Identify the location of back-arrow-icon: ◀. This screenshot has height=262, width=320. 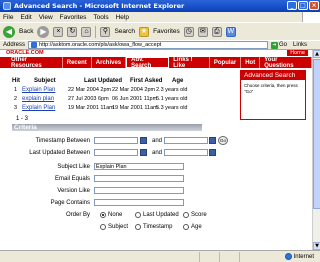
(9, 31).